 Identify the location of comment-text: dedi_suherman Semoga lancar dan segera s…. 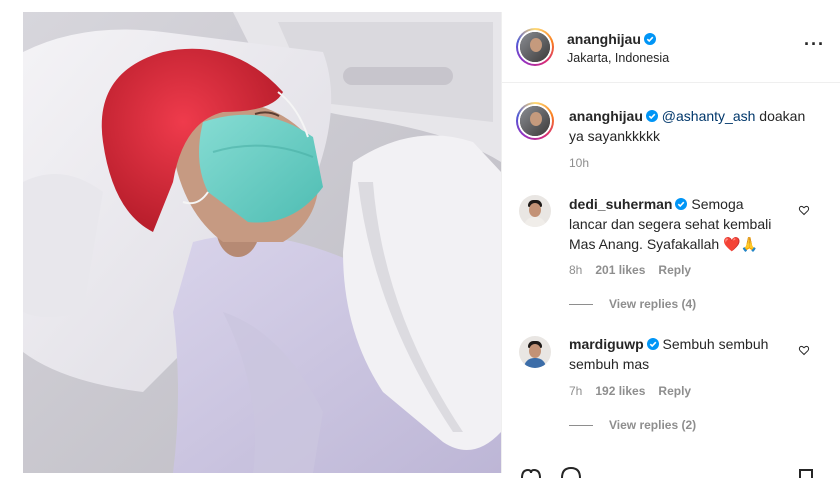
(686, 224).